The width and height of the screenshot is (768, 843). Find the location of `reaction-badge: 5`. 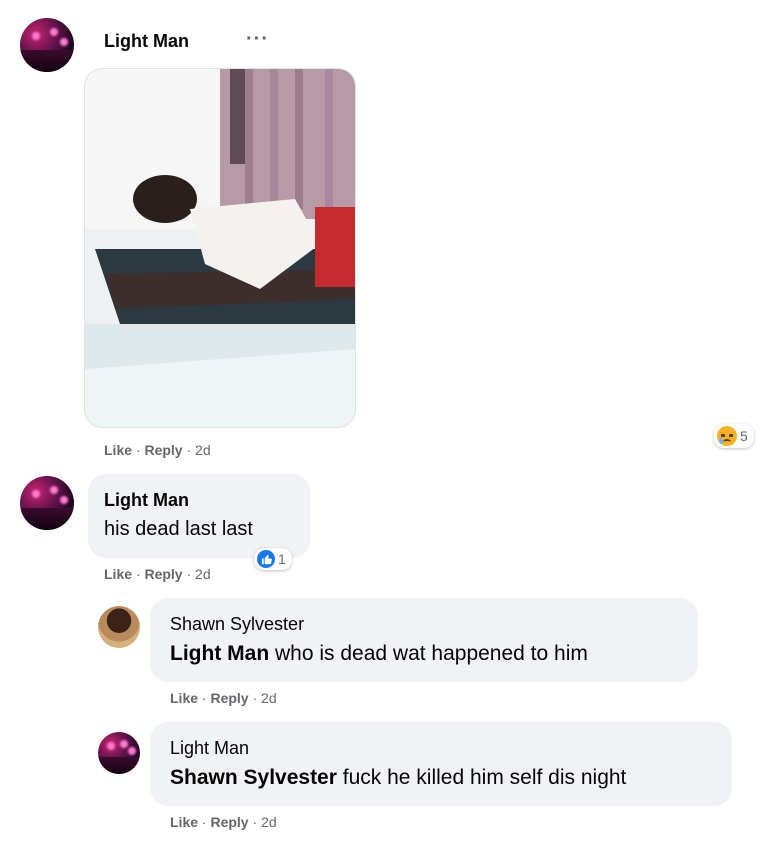

reaction-badge: 5 is located at coordinates (734, 436).